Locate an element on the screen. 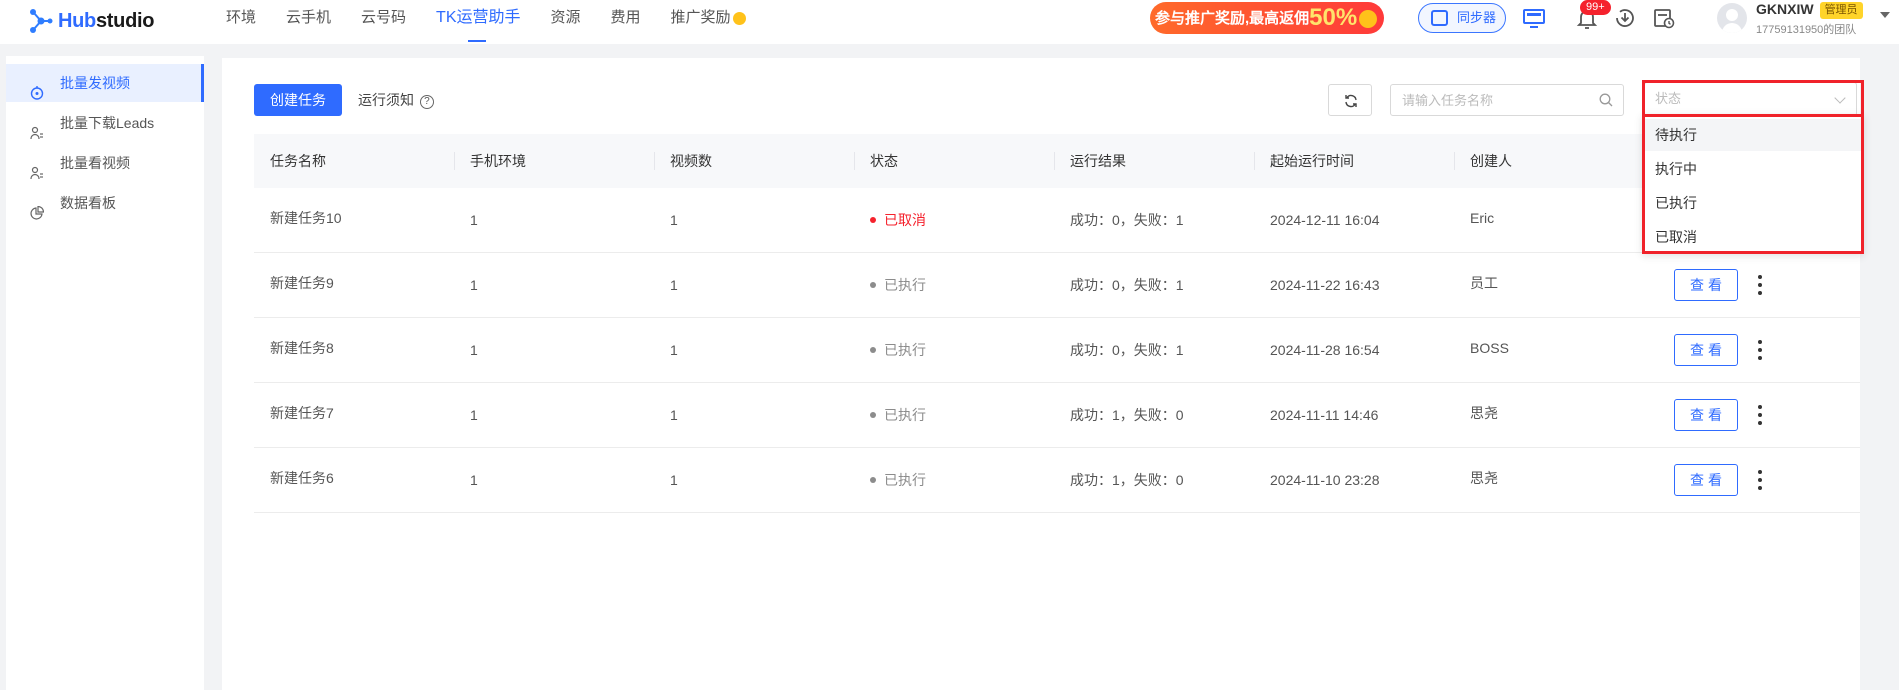 This screenshot has width=1899, height=690. promo-banner: 参与推广奖励,最高返佣50% is located at coordinates (1267, 18).